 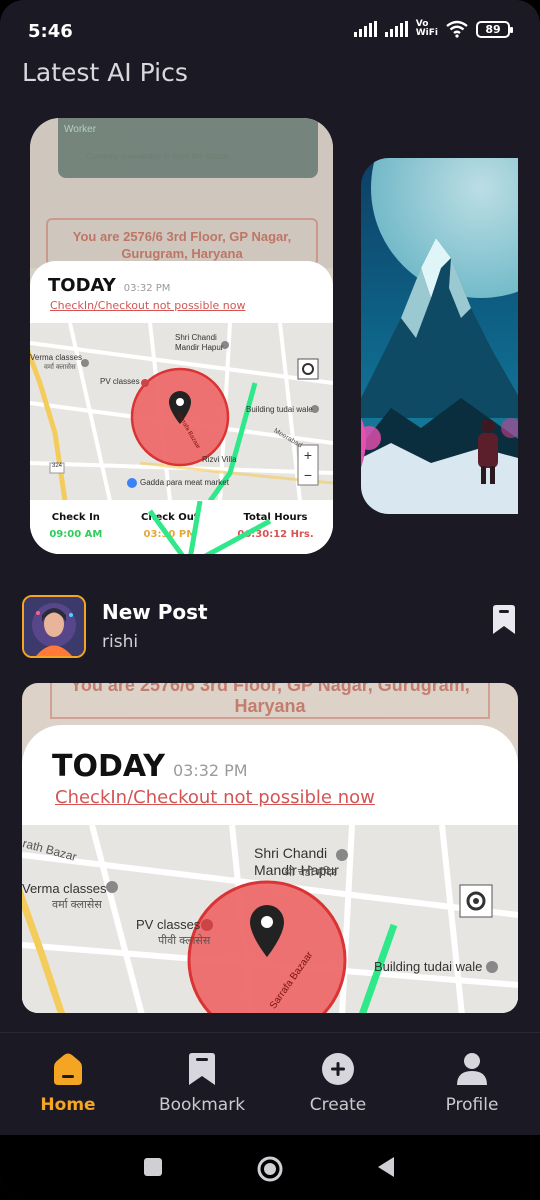 I want to click on avatar-image, so click(x=54, y=626).